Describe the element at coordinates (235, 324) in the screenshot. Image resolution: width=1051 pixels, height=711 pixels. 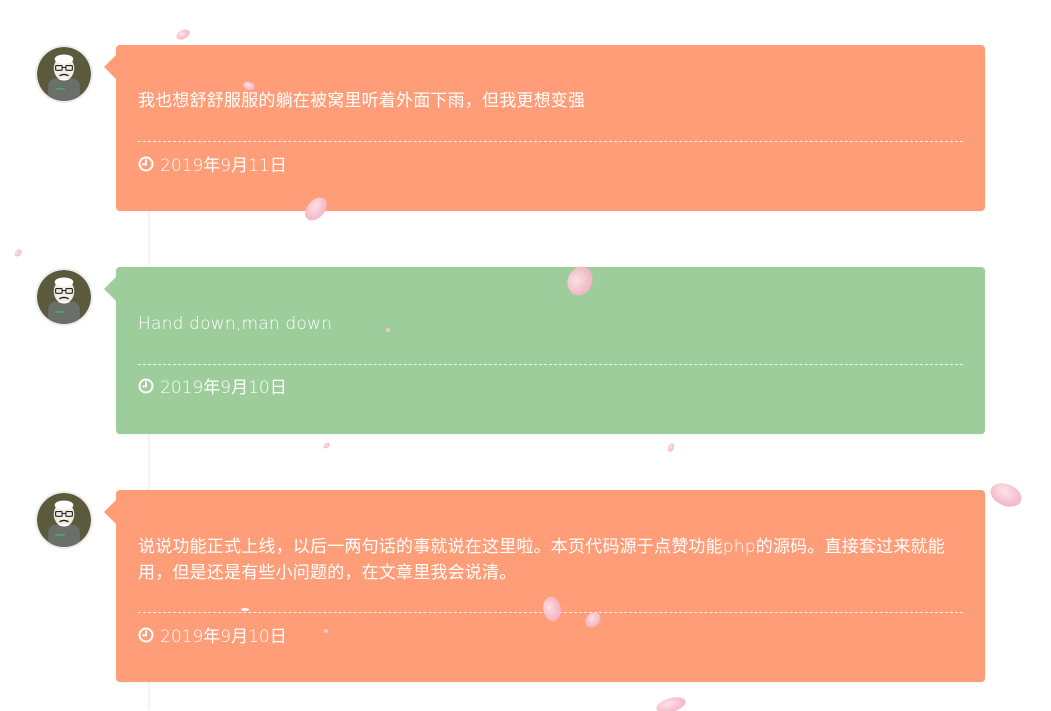
I see `post-text: Hand down,man down` at that location.